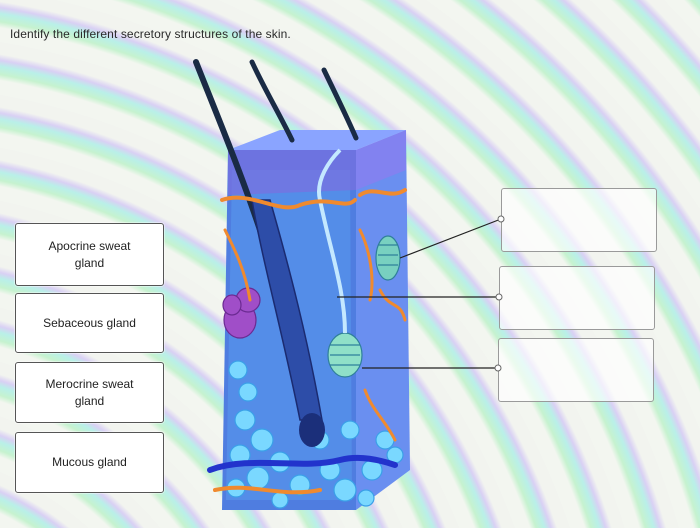 The image size is (700, 528). I want to click on apocrine-gland-coil, so click(388, 258).